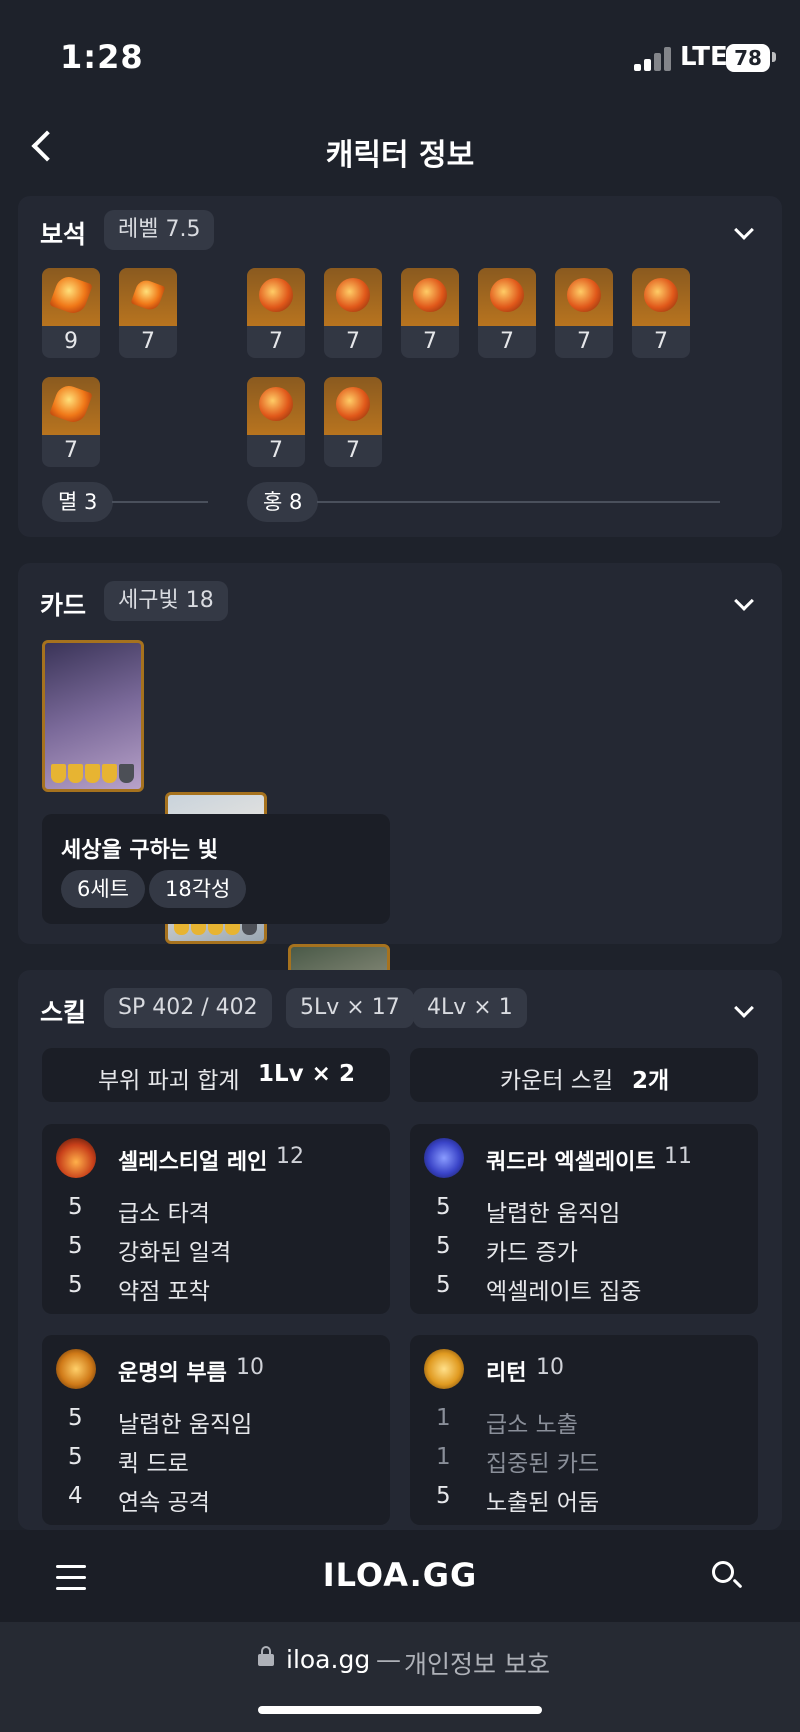 Image resolution: width=800 pixels, height=1732 pixels. What do you see at coordinates (584, 1075) in the screenshot?
I see `counter-skill-summary: 카운터 스킬 2개` at bounding box center [584, 1075].